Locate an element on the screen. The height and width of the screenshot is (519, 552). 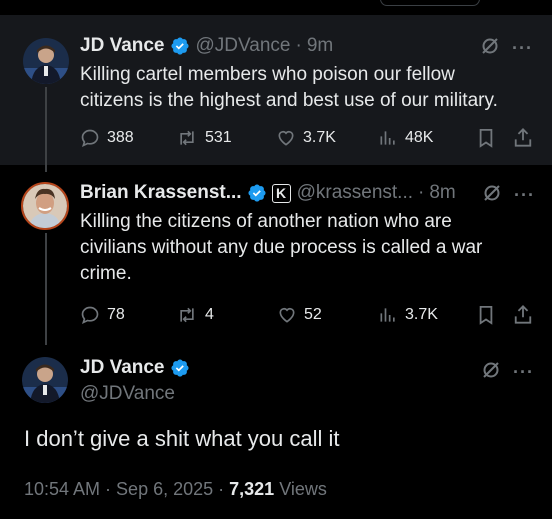
views-count: 48K is located at coordinates (419, 137).